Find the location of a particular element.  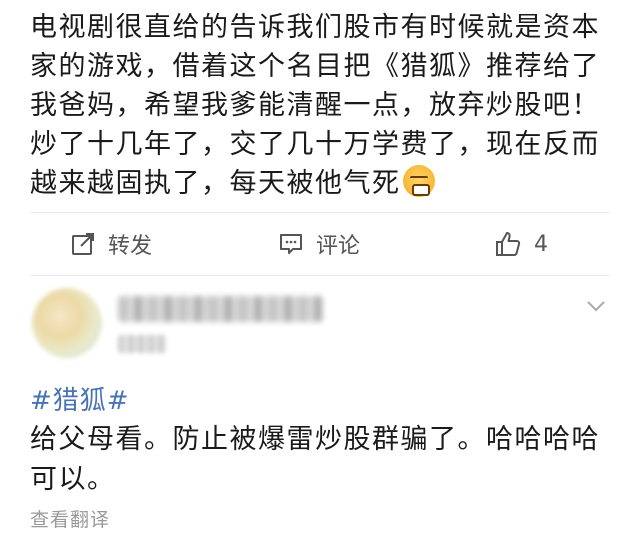

comment-button: 评论 is located at coordinates (319, 244).